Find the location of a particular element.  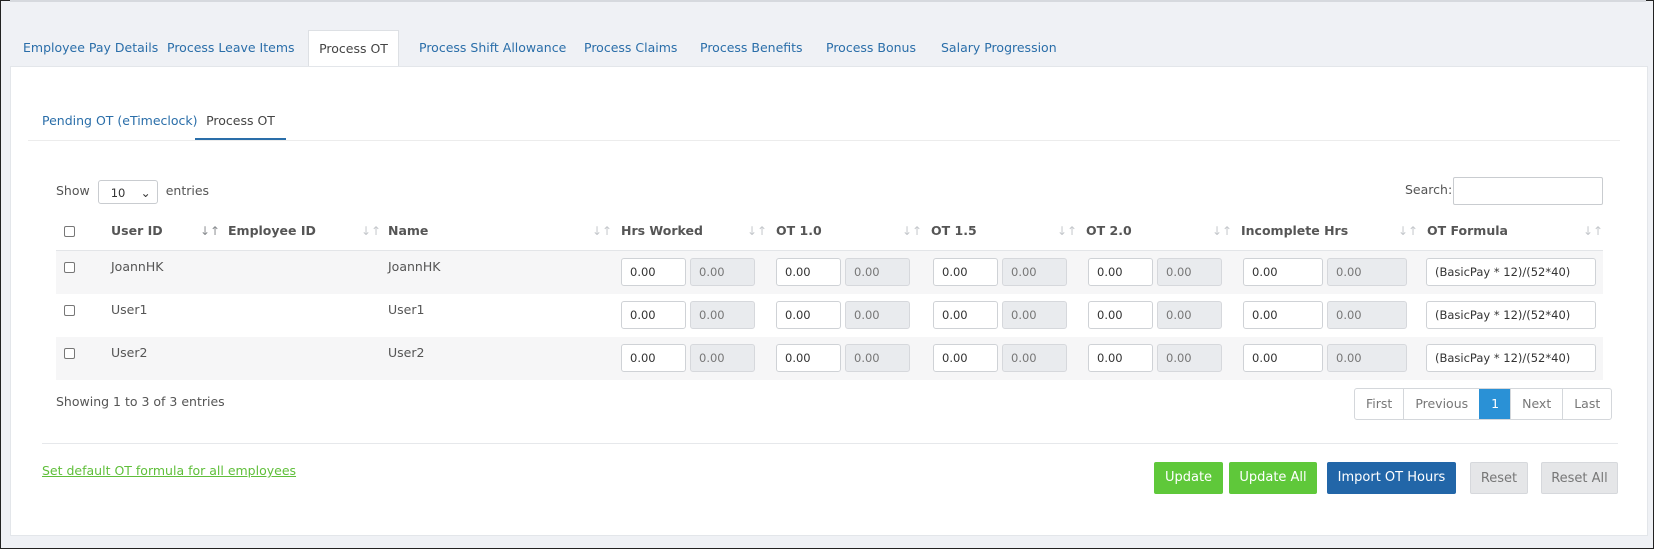

tab-process-shift-allowance: Process Shift Allowance is located at coordinates (492, 48).